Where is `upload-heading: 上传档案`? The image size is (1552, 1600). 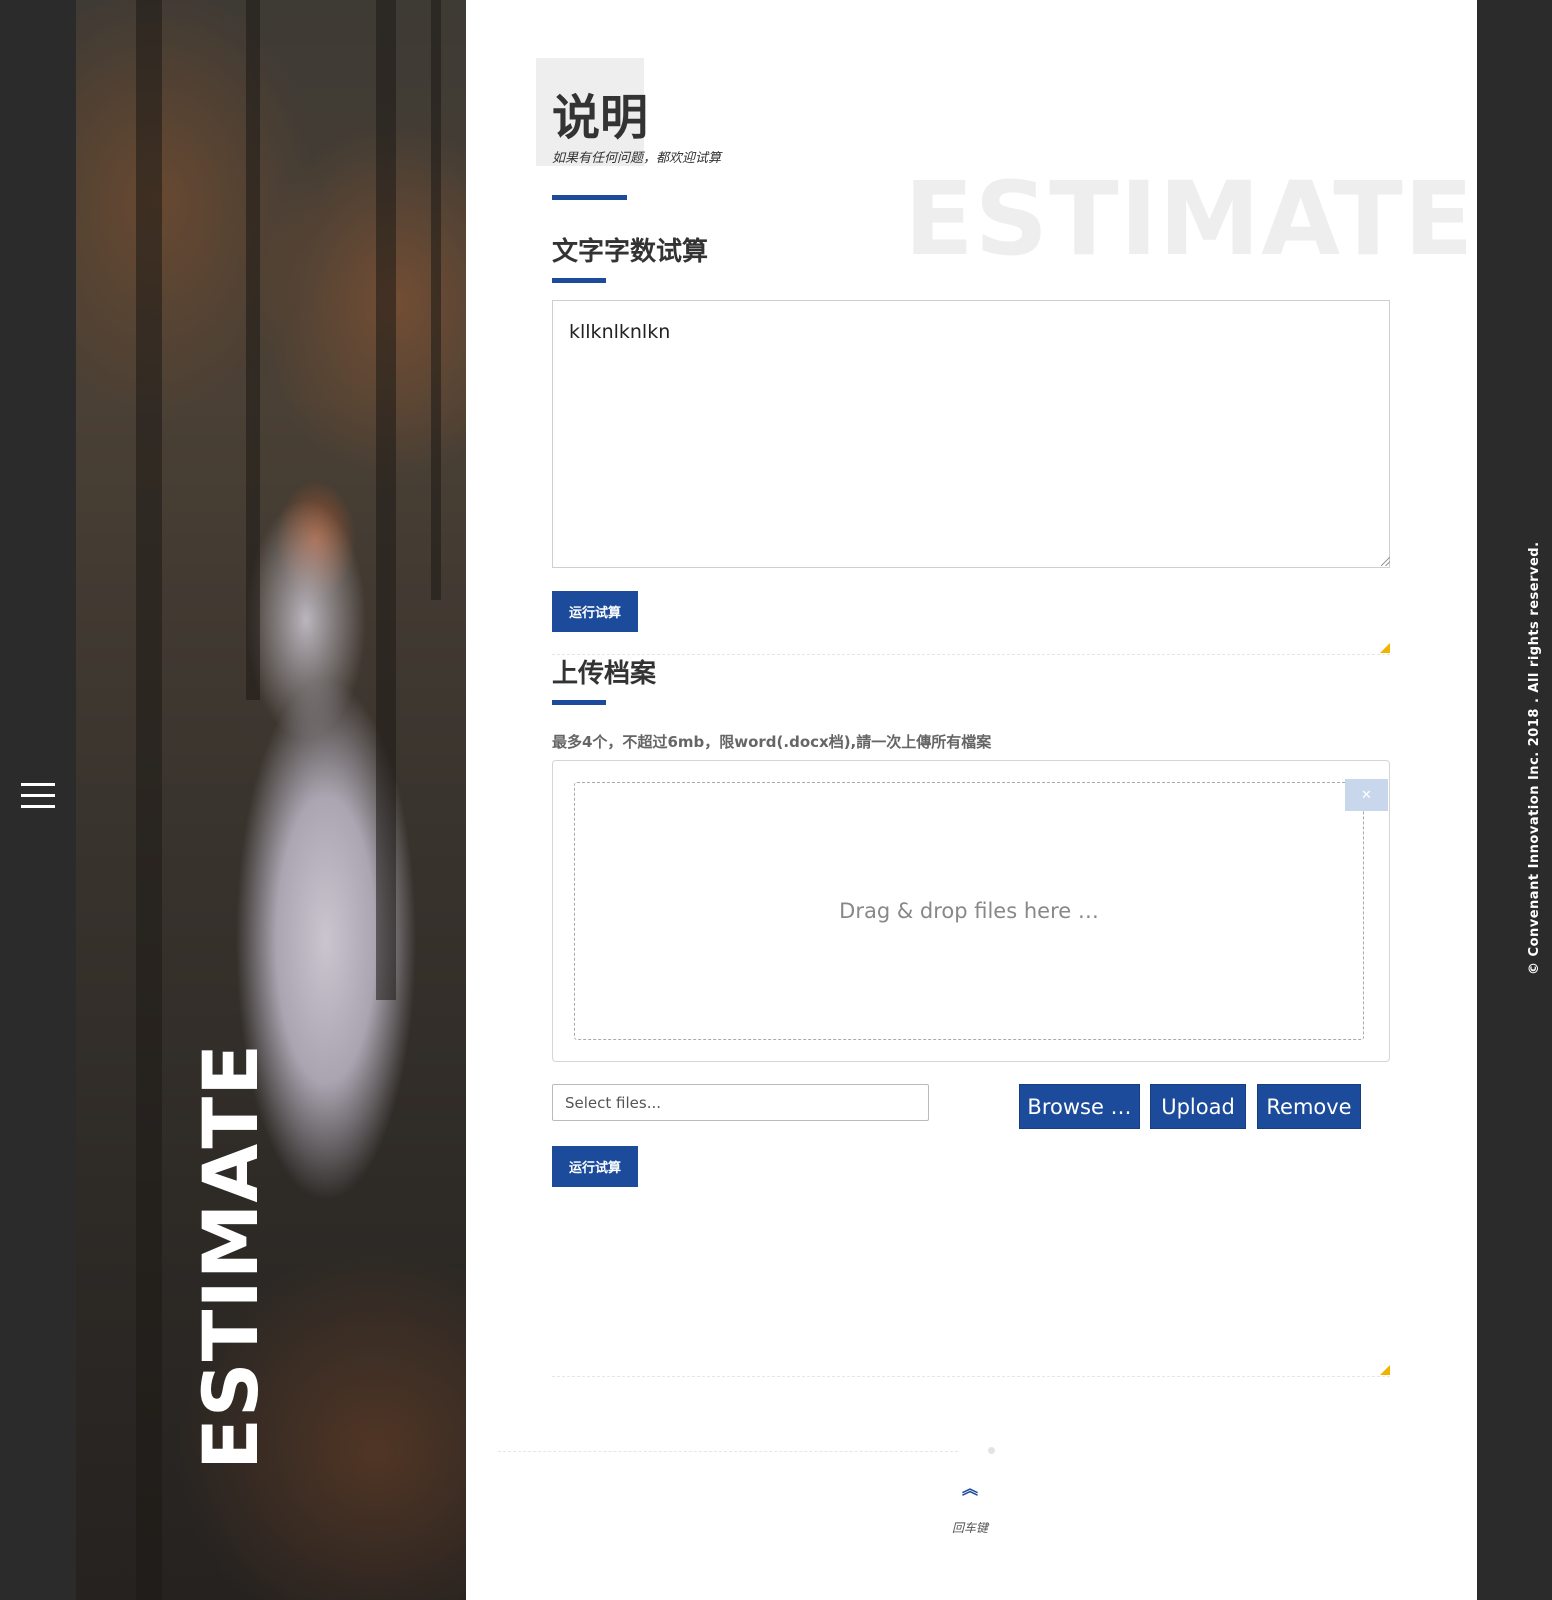 upload-heading: 上传档案 is located at coordinates (604, 674).